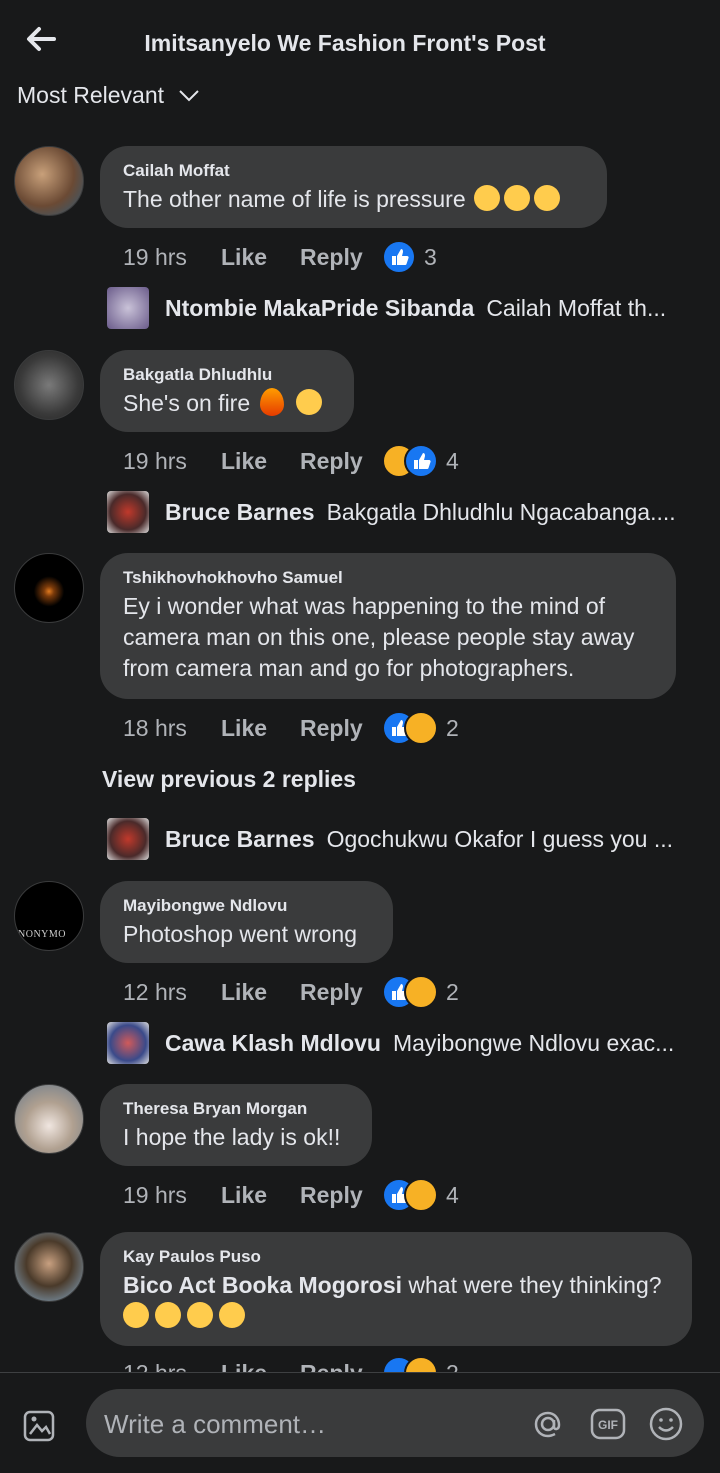 Image resolution: width=720 pixels, height=1473 pixels. I want to click on comment-bubble: Bakgatla Dhludhlu She's on fire, so click(227, 391).